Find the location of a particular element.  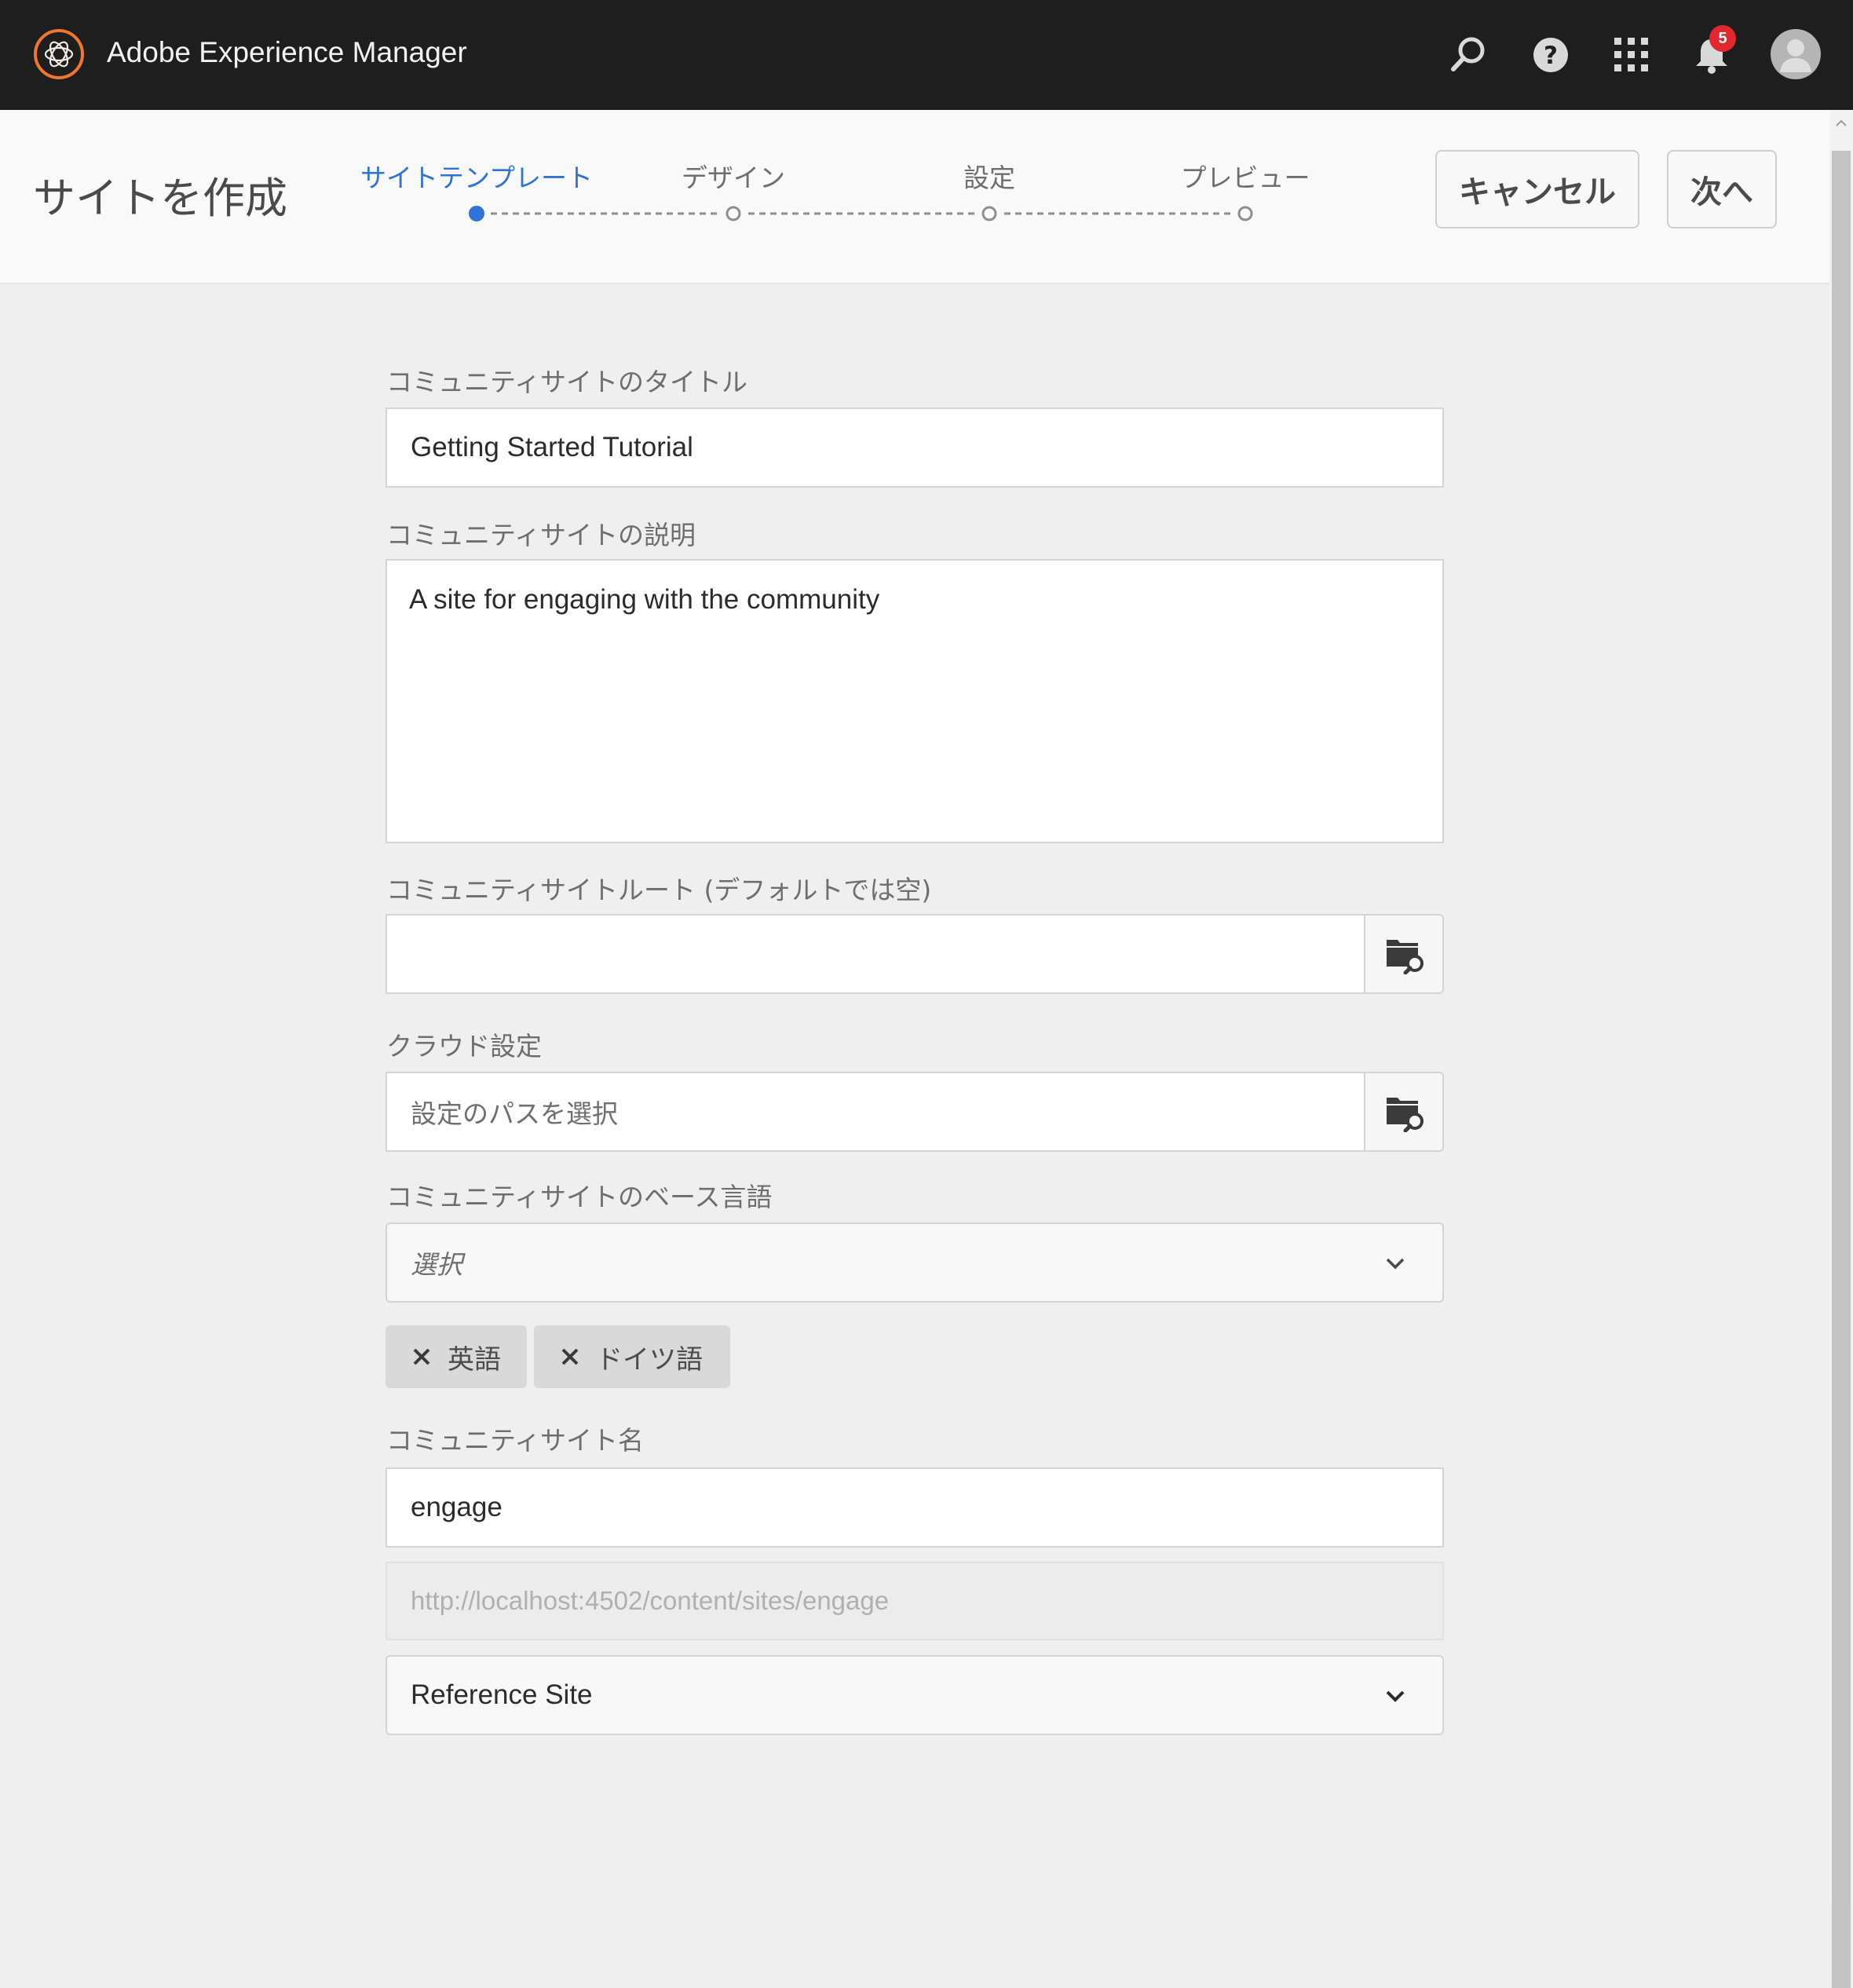

base-language-select: 選択 is located at coordinates (915, 1262).